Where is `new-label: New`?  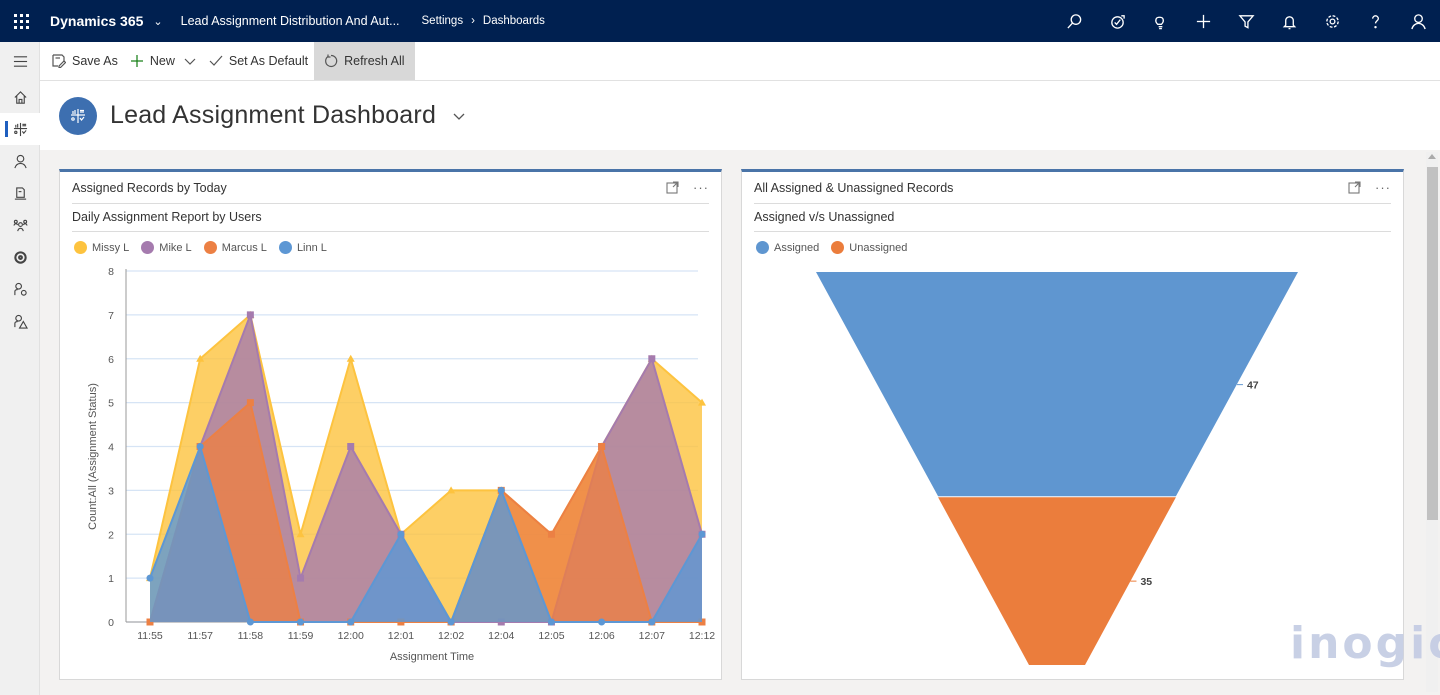 new-label: New is located at coordinates (162, 61).